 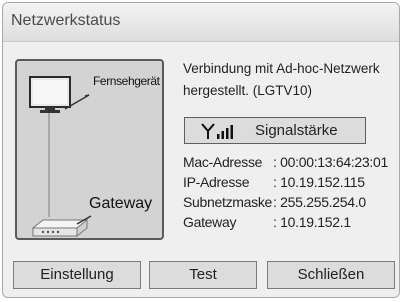 What do you see at coordinates (66, 20) in the screenshot?
I see `dialog-title: Netzwerkstatus` at bounding box center [66, 20].